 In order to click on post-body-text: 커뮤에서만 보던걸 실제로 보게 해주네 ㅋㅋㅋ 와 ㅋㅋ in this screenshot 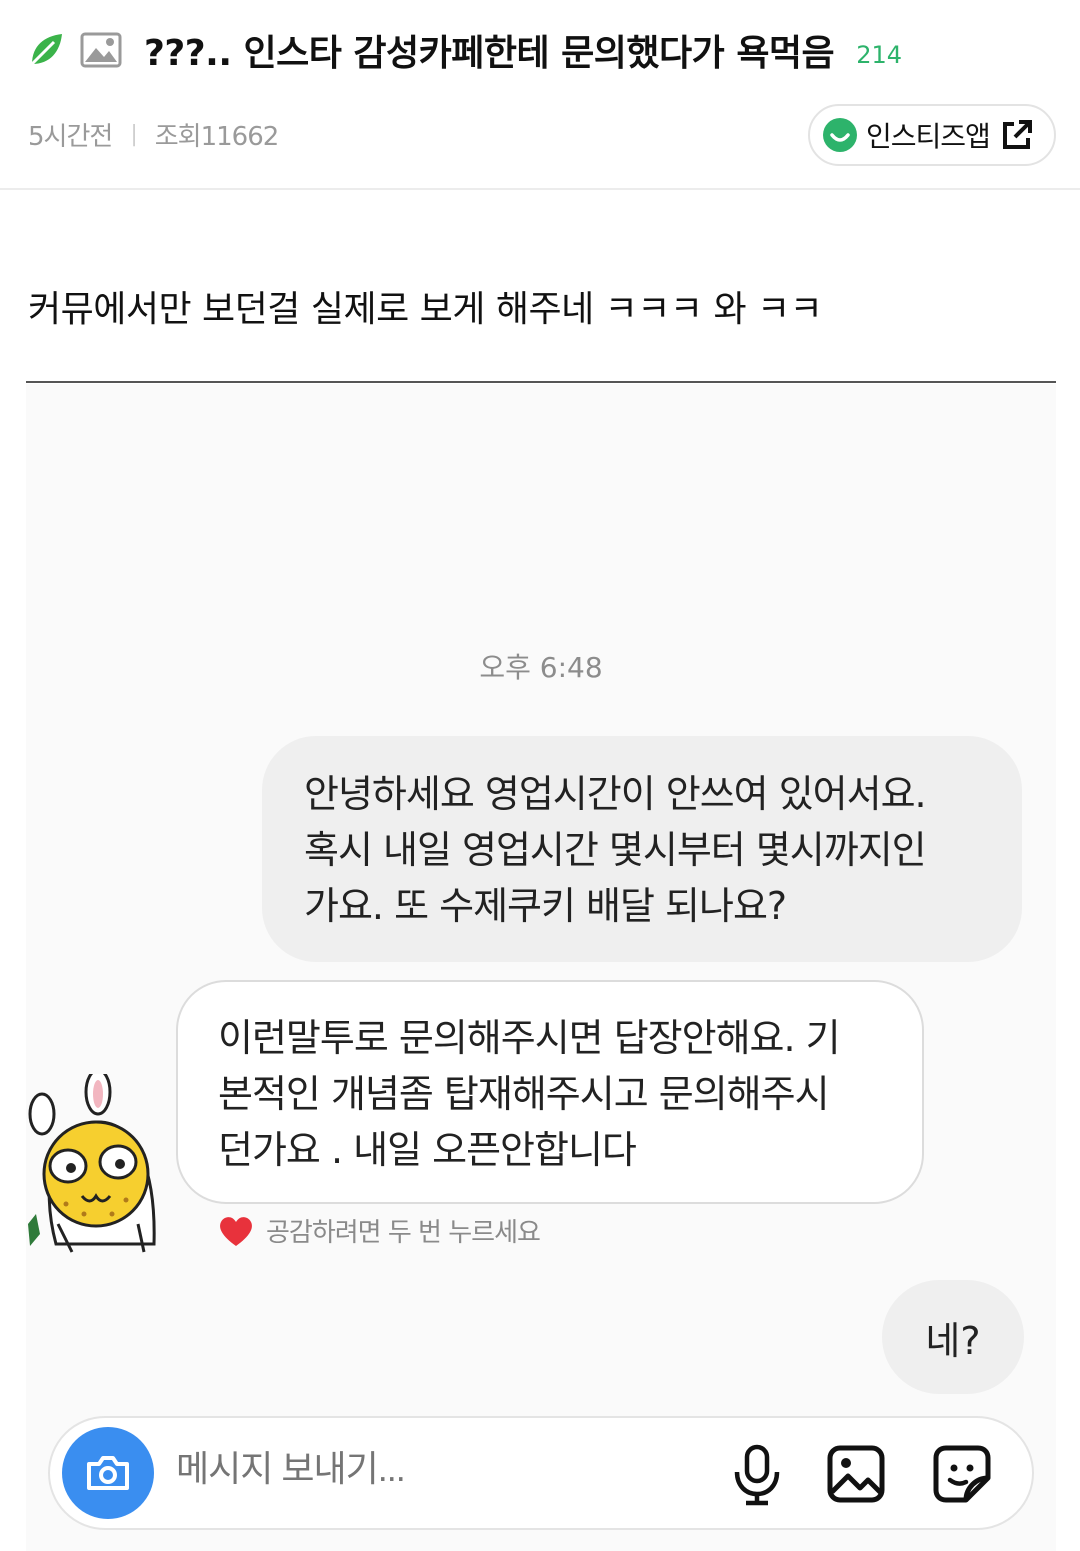, I will do `click(425, 309)`.